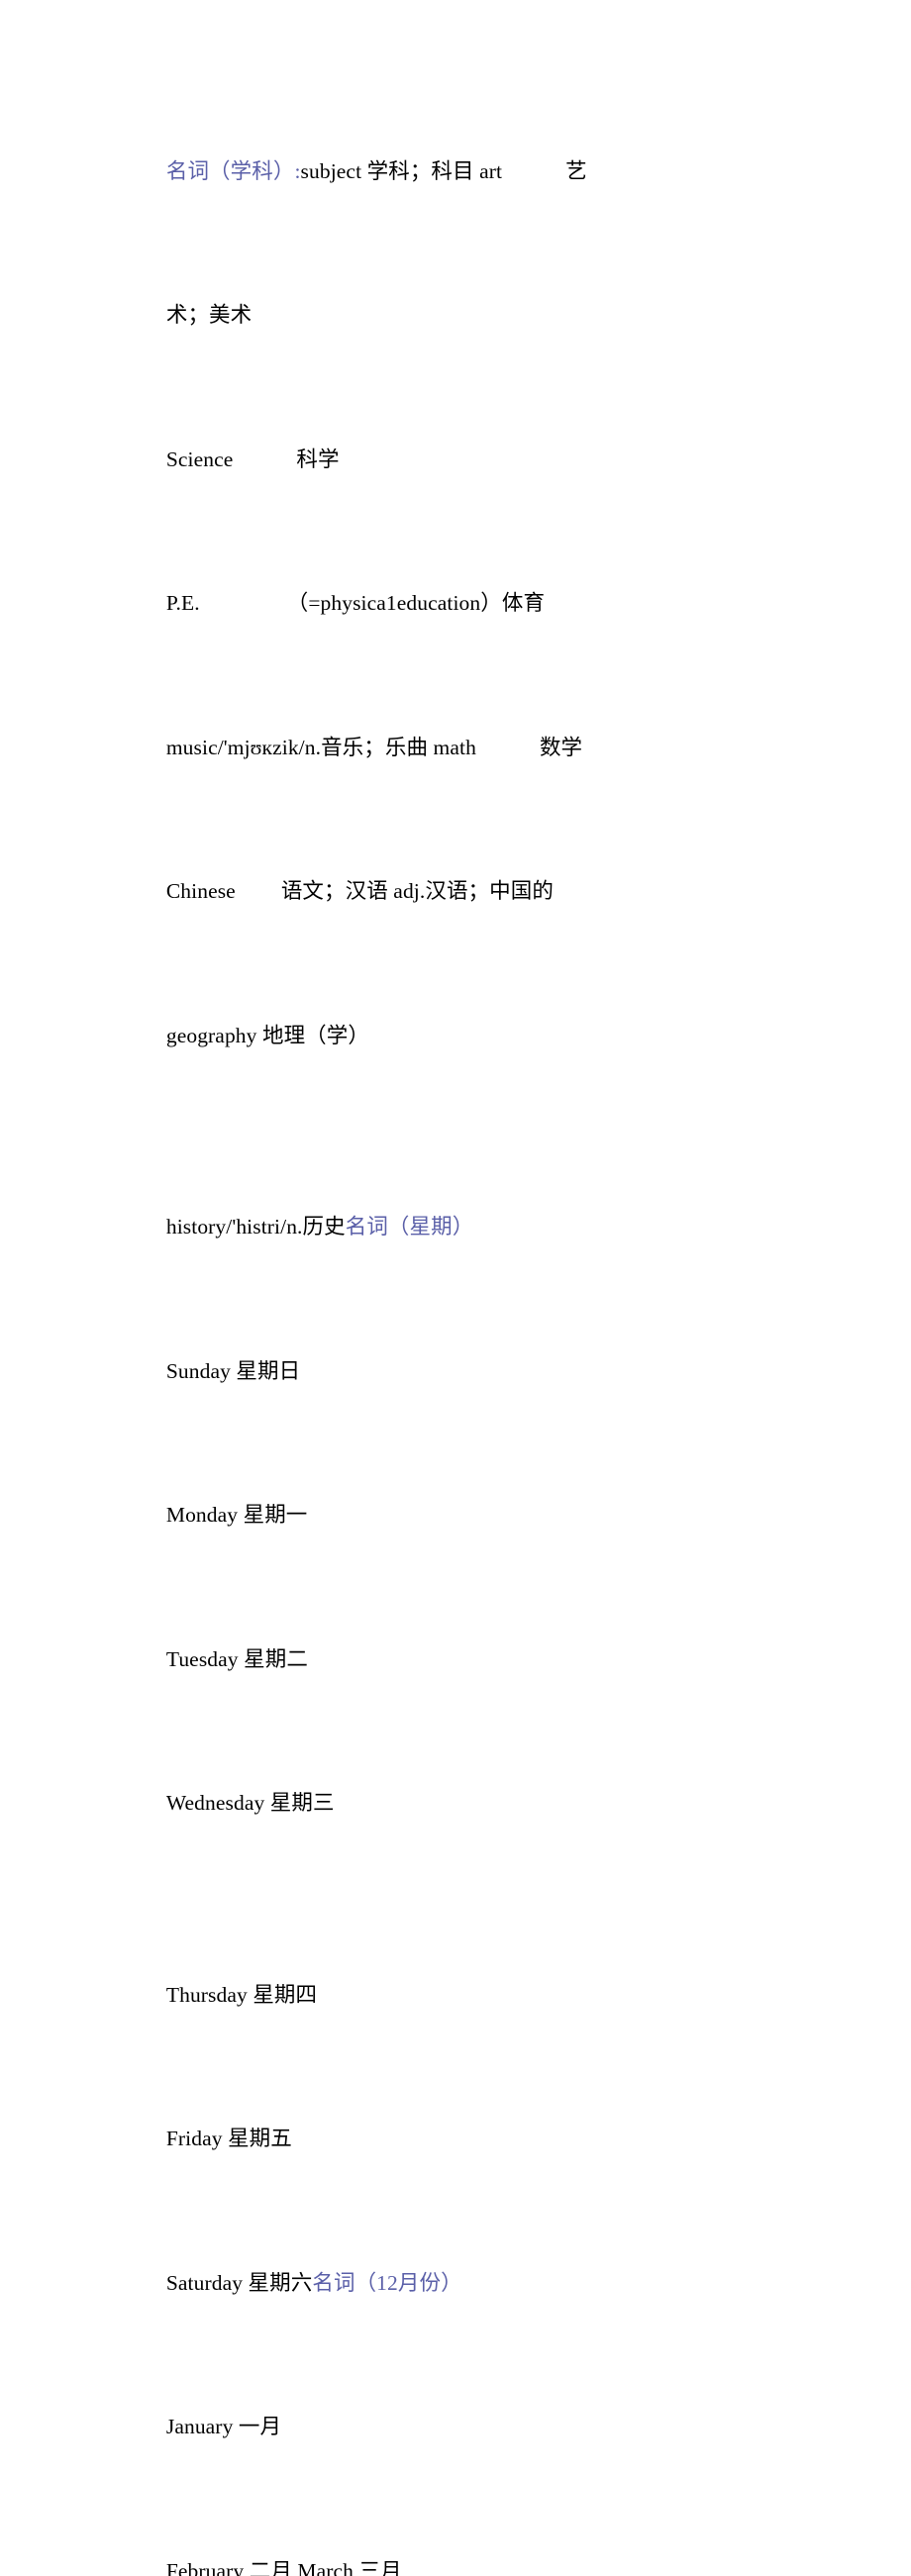  Describe the element at coordinates (239, 2283) in the screenshot. I see `term-saturday: Saturday 星期六` at that location.